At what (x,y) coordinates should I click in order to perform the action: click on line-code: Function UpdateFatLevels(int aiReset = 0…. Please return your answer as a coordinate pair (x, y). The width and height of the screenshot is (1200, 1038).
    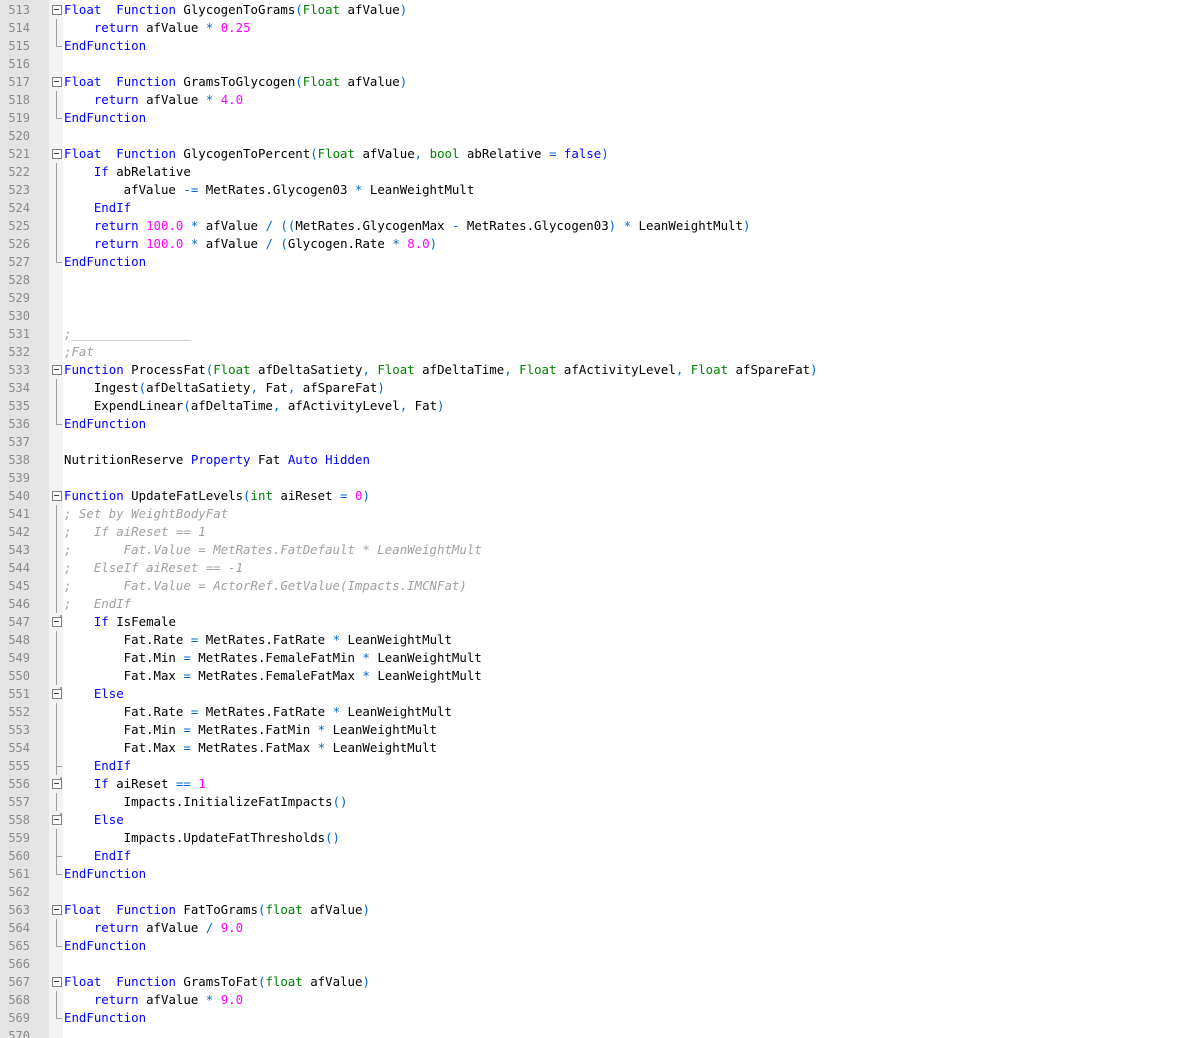
    Looking at the image, I should click on (217, 496).